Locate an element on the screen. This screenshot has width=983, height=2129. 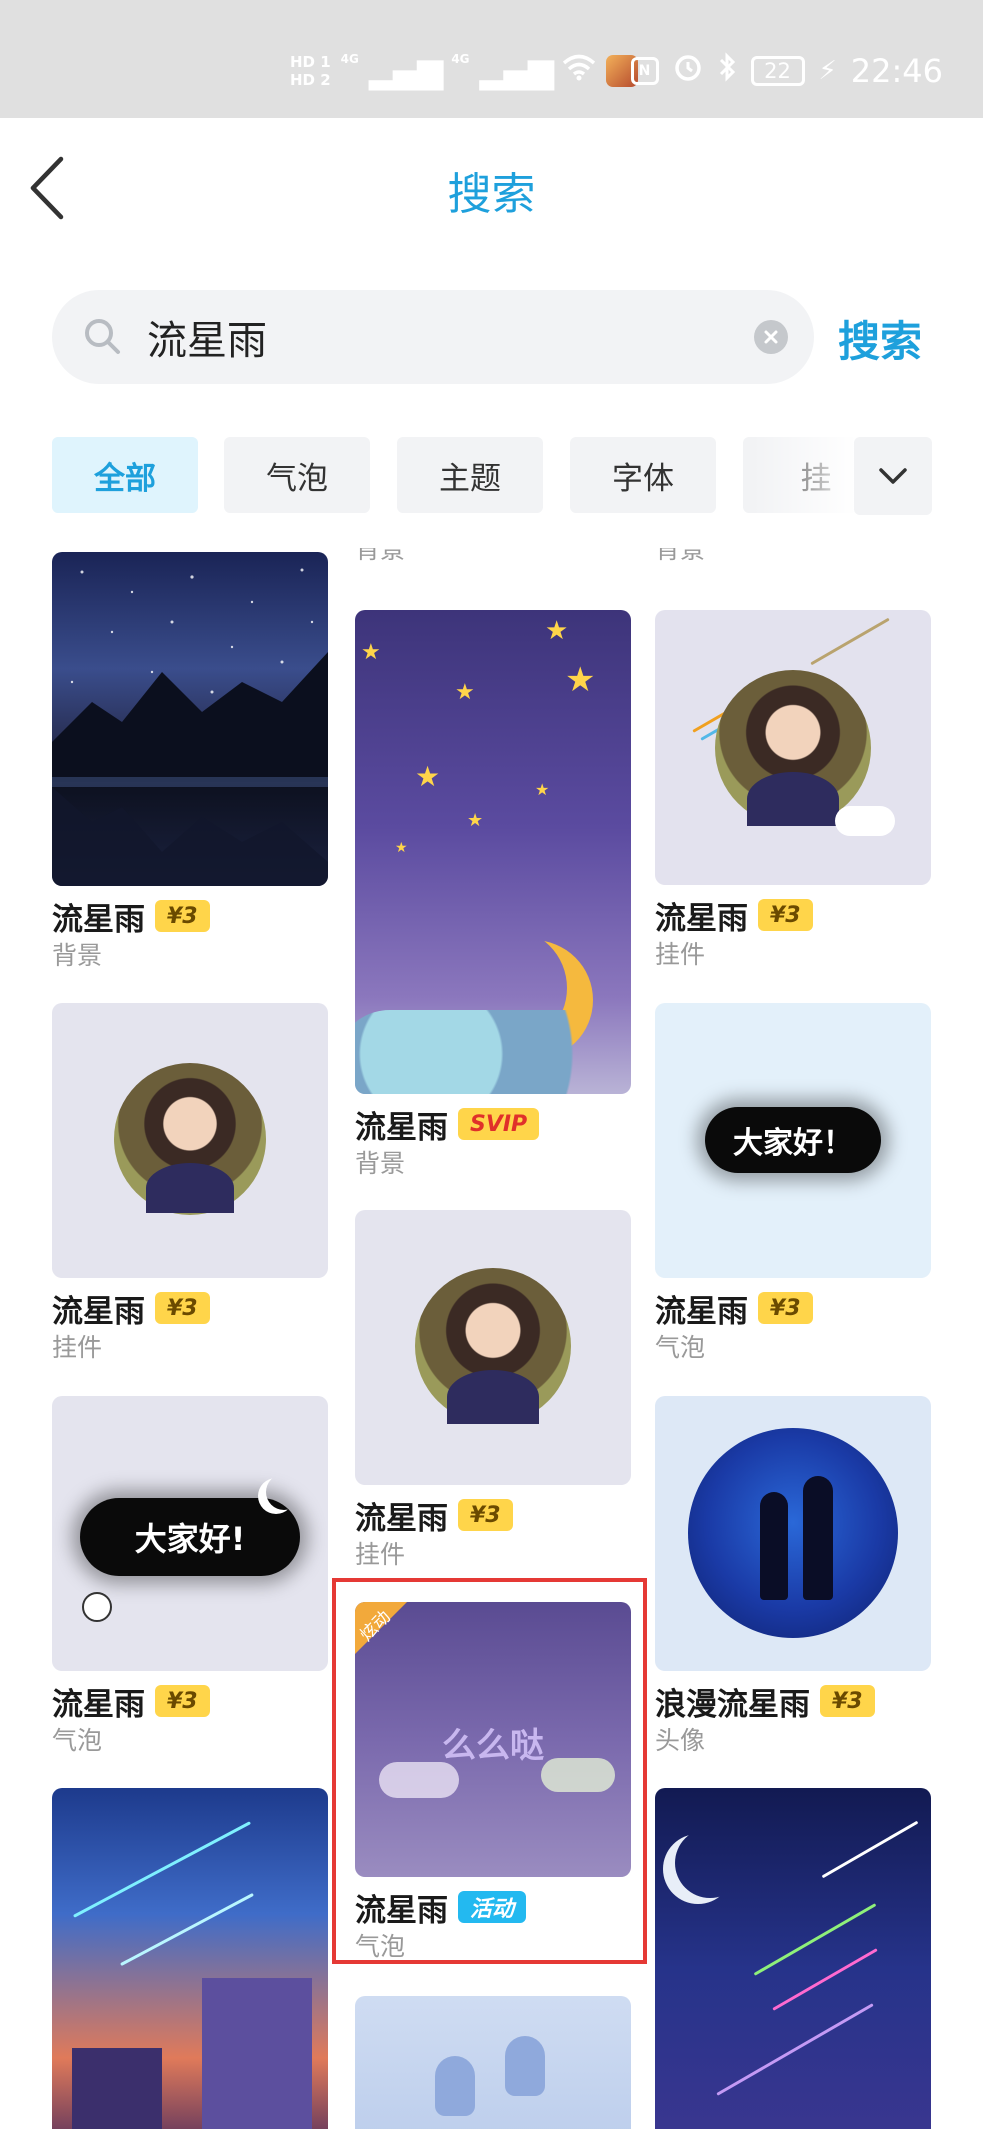
status-bar: HD 1 HD 2 4G ▂▄▆ 4G ▂▄▆ N 22 ⚡ 22:46 is located at coordinates (491, 59).